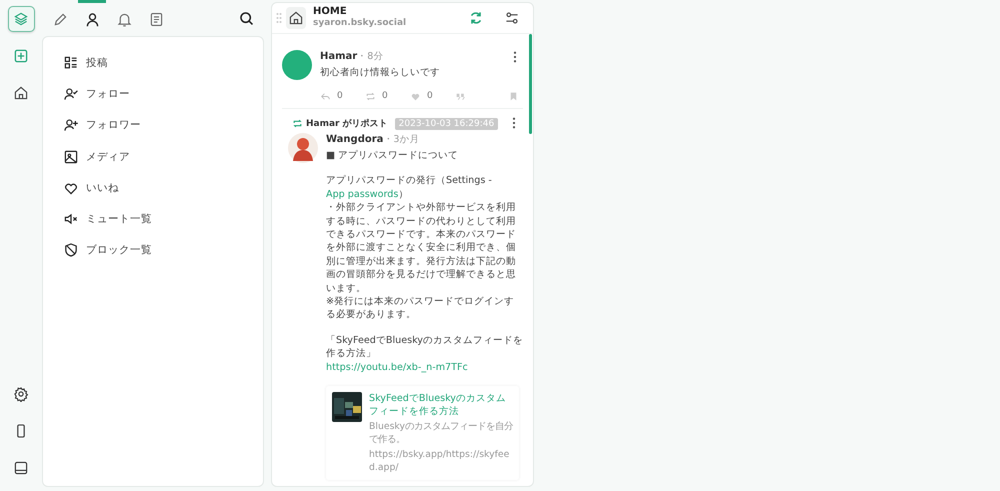 The width and height of the screenshot is (1000, 491). Describe the element at coordinates (246, 18) in the screenshot. I see `search-icon` at that location.